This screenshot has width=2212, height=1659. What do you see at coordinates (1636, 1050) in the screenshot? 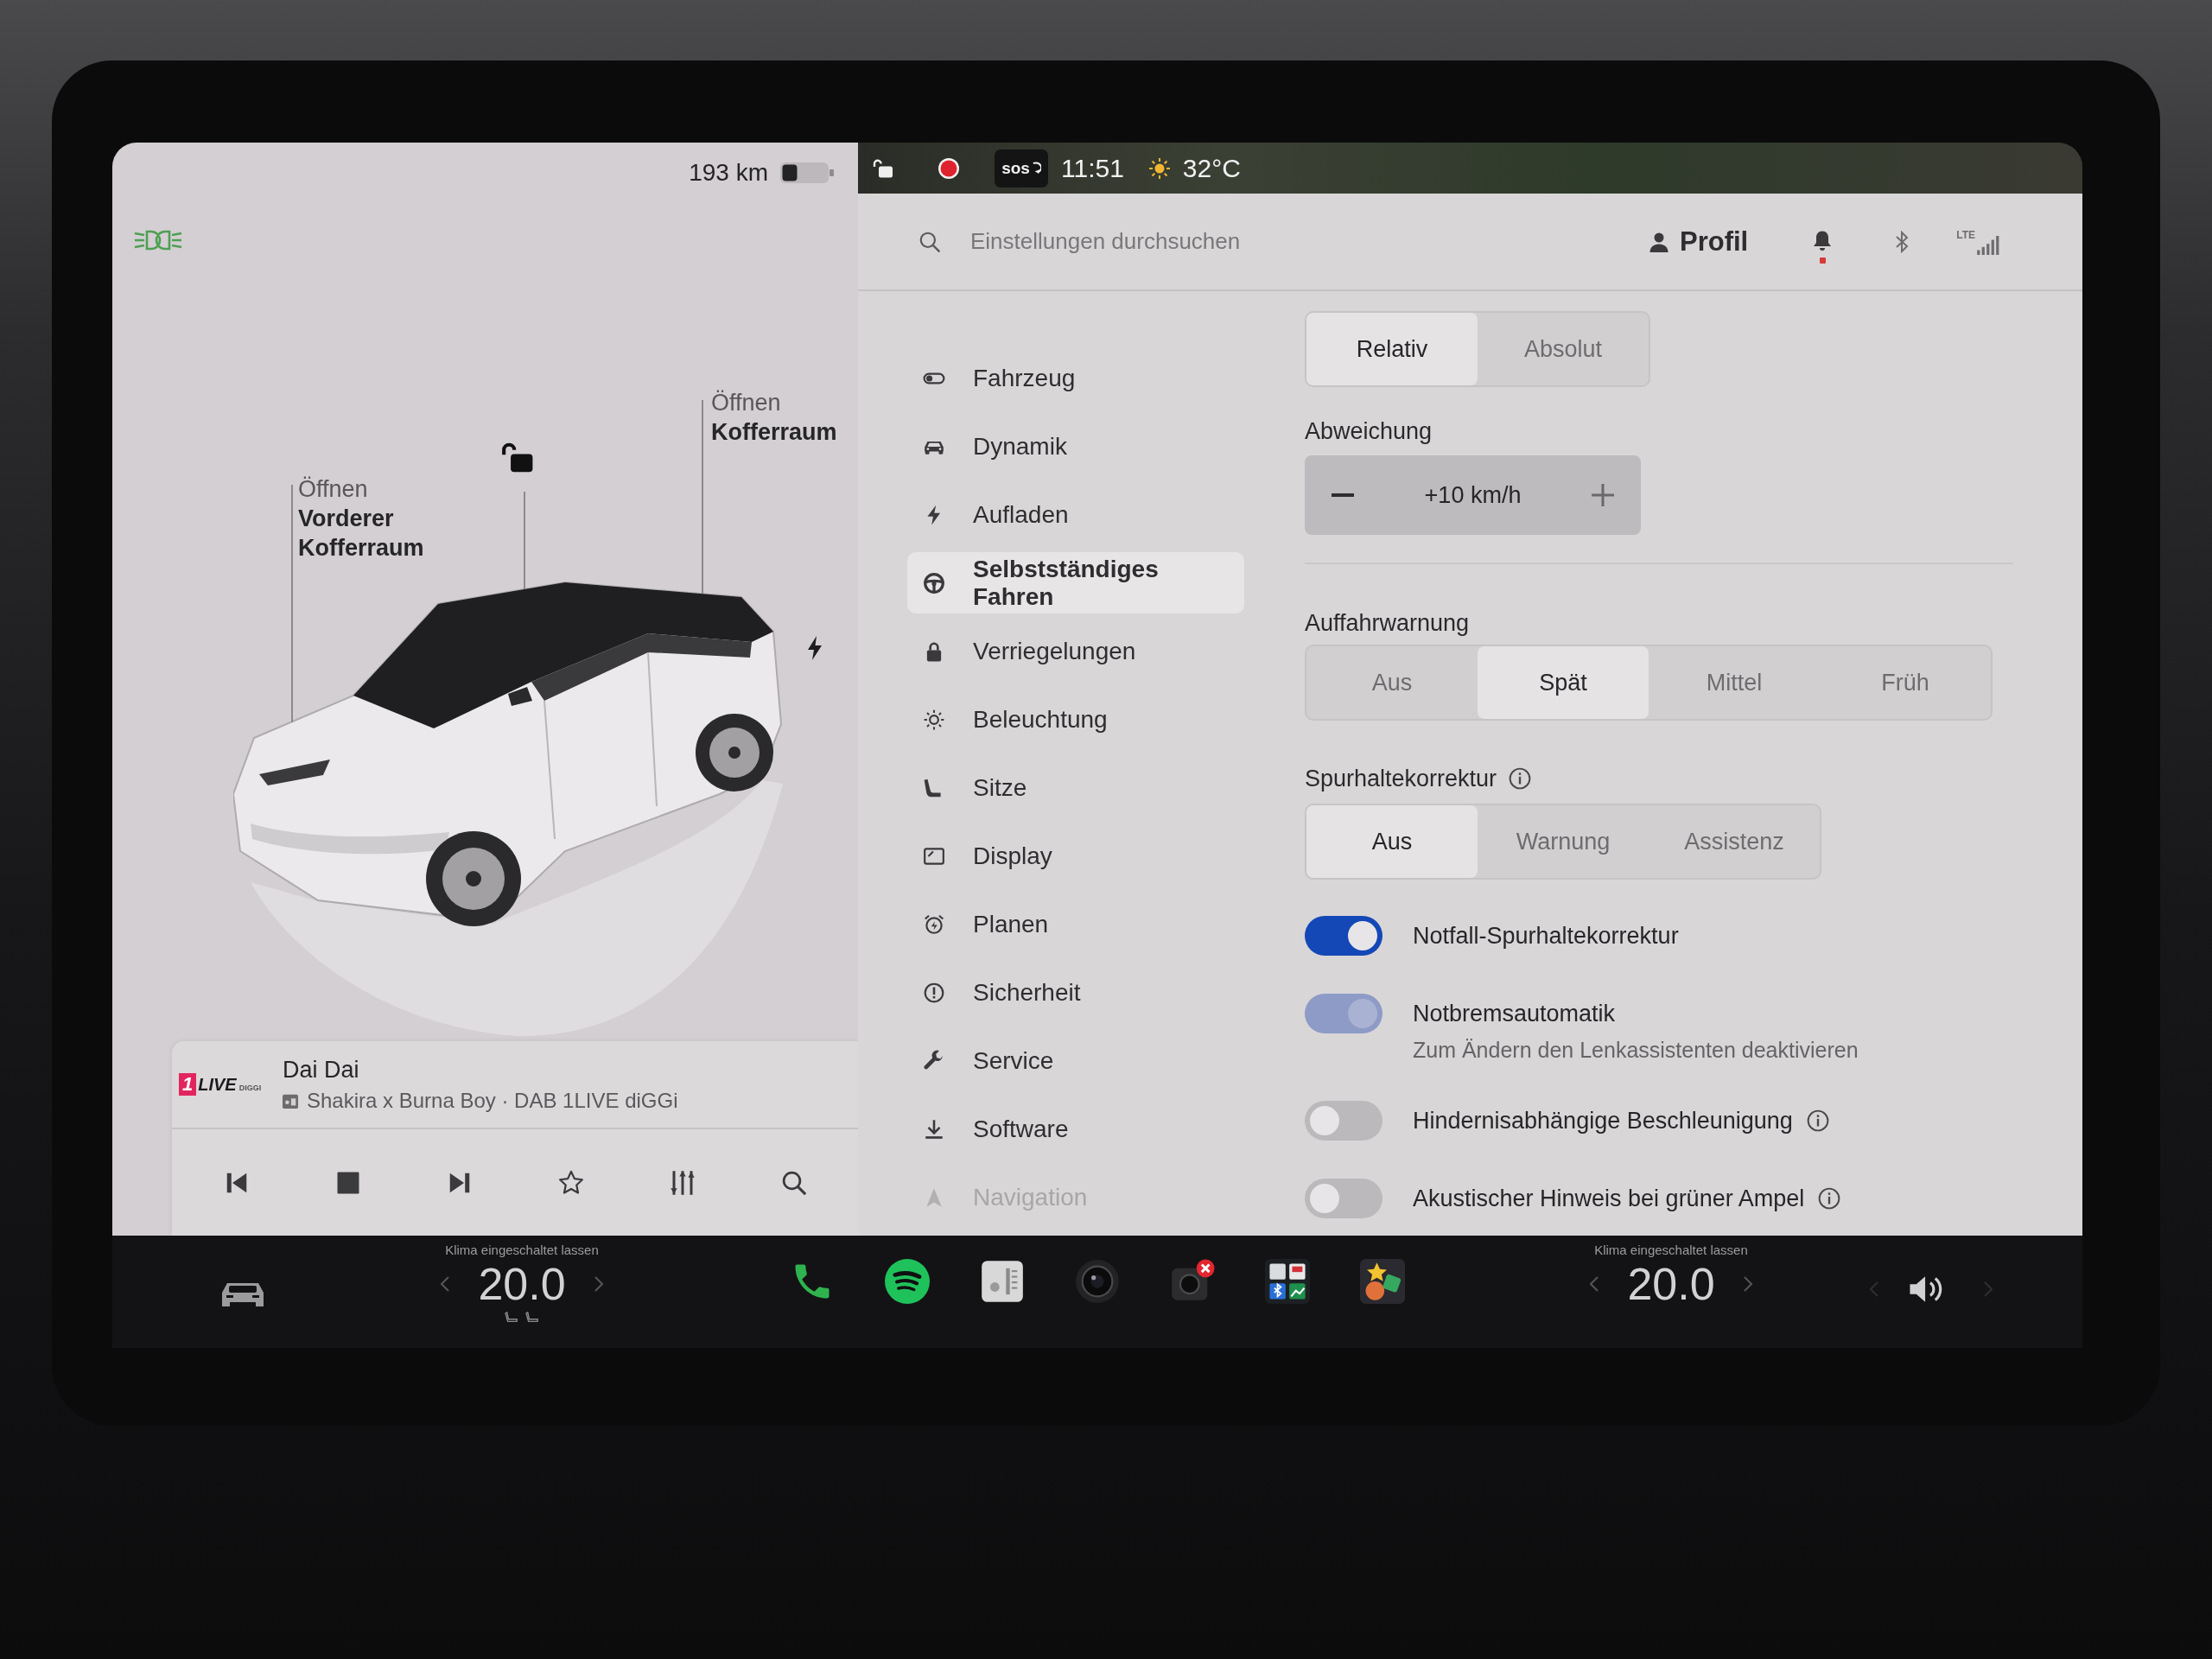
I see `setting-hint: Zum Ändern den Lenkassistenten deaktivieren` at bounding box center [1636, 1050].